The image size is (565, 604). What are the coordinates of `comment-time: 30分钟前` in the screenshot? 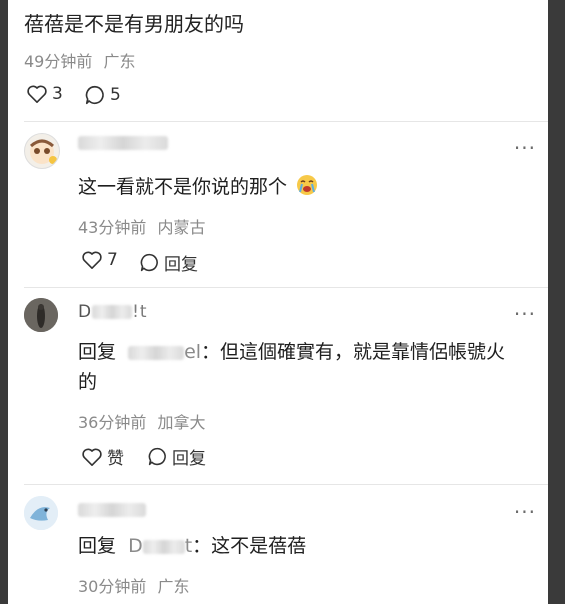 It's located at (112, 586).